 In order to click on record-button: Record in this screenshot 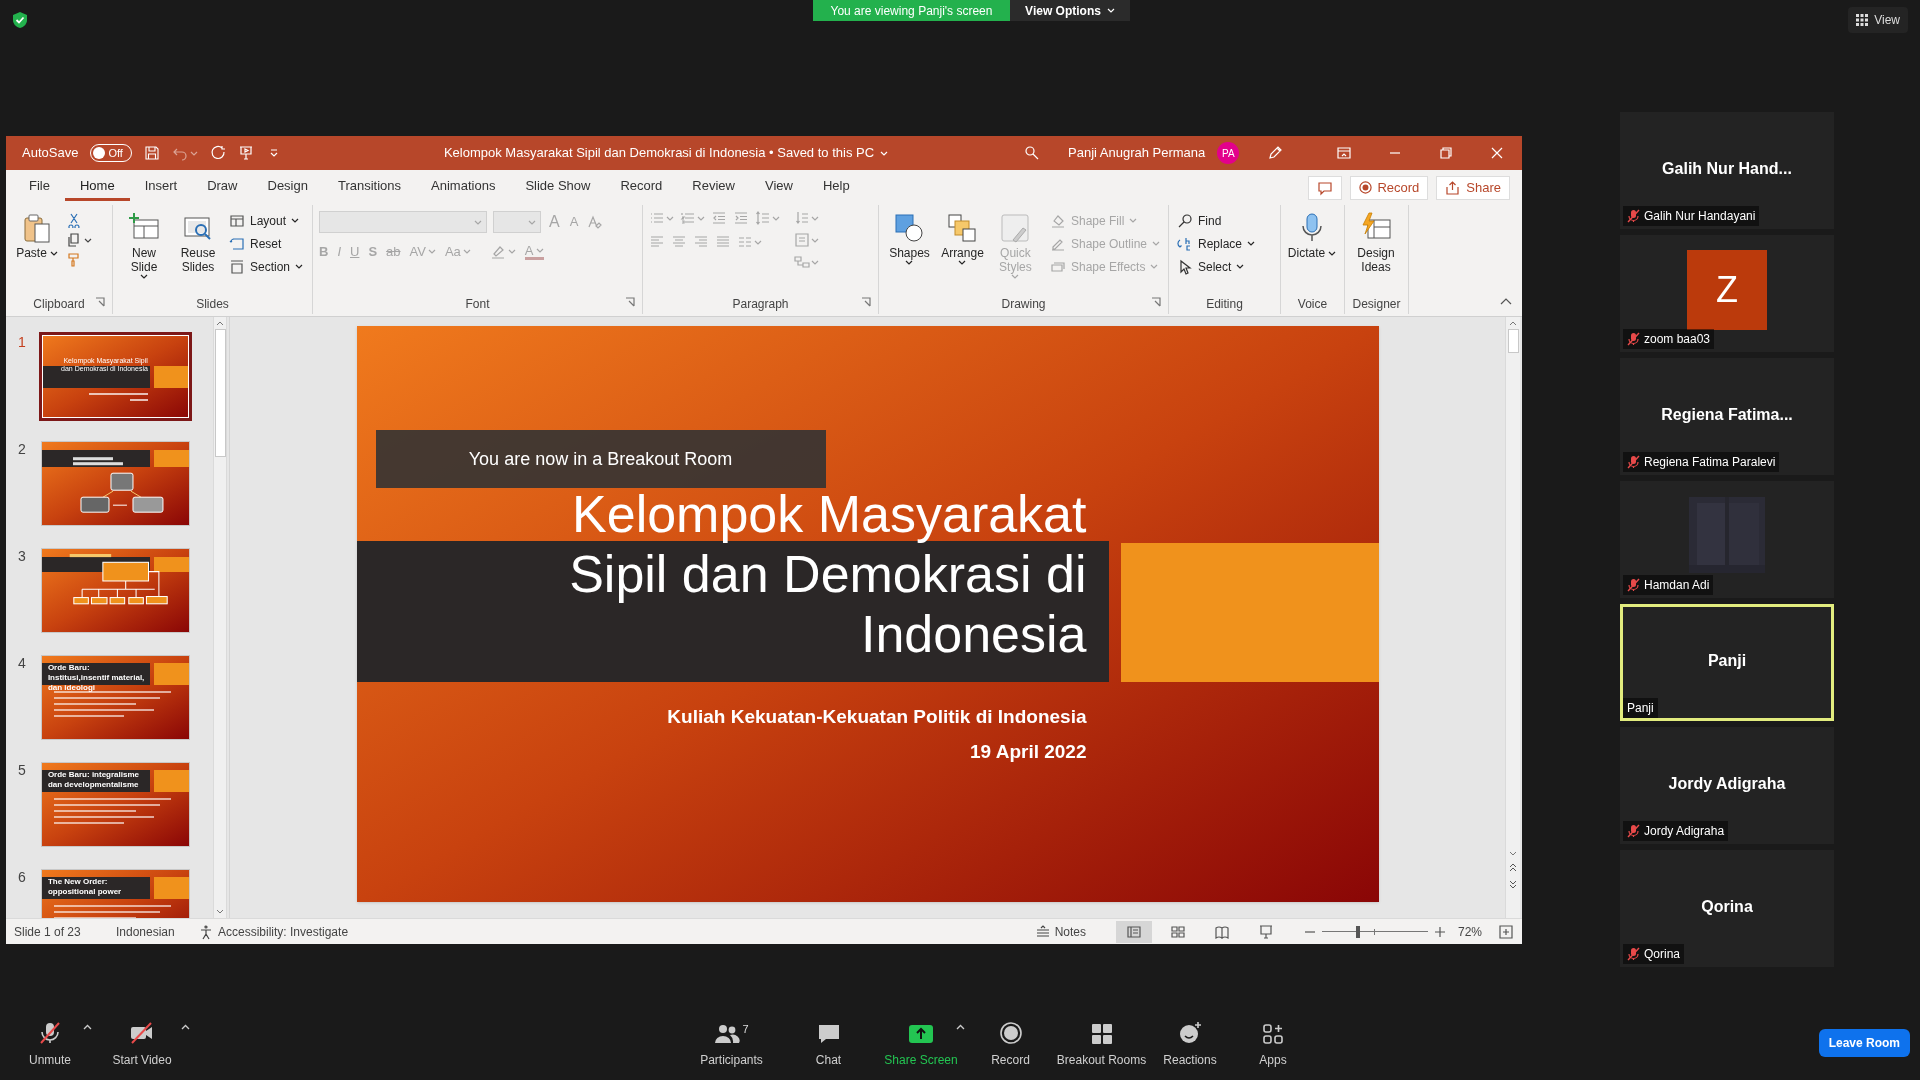, I will do `click(1389, 187)`.